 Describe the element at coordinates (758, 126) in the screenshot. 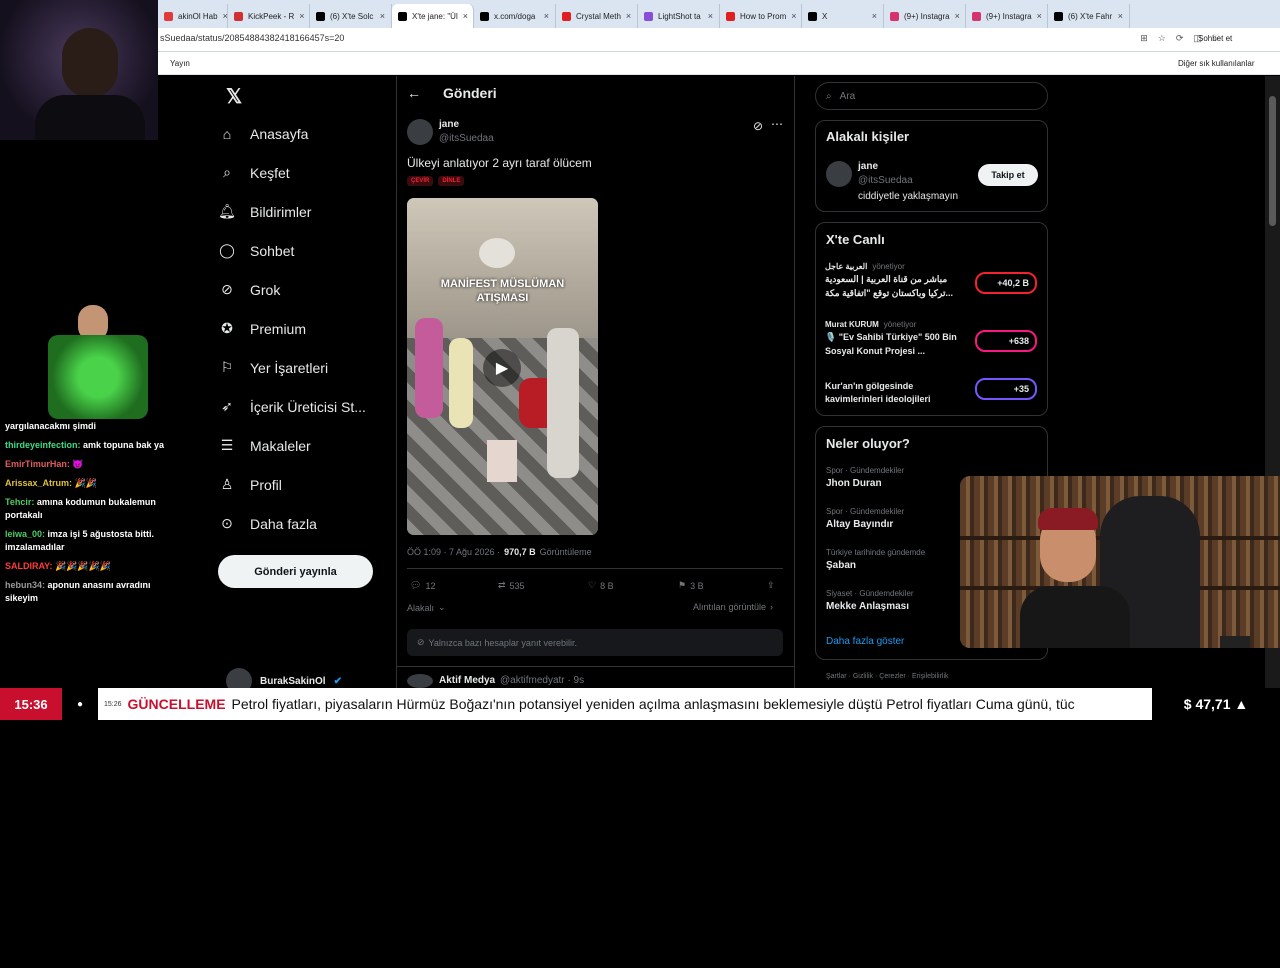

I see `grok-icon: ⊘` at that location.